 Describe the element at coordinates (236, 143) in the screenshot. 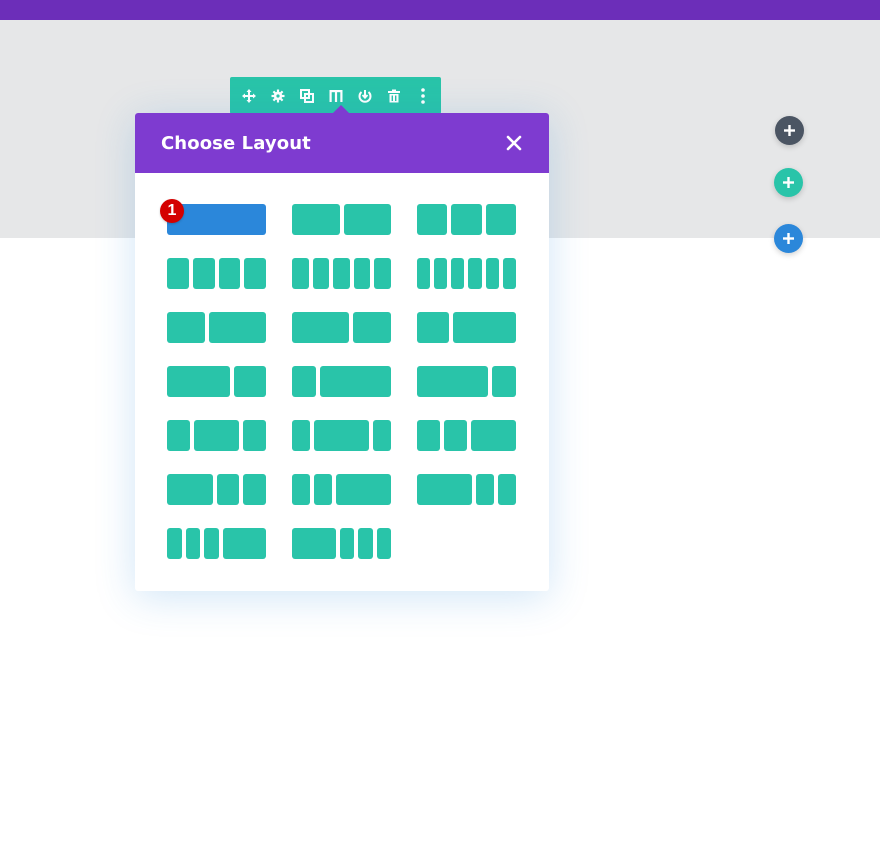

I see `modal-title: Choose Layout` at that location.